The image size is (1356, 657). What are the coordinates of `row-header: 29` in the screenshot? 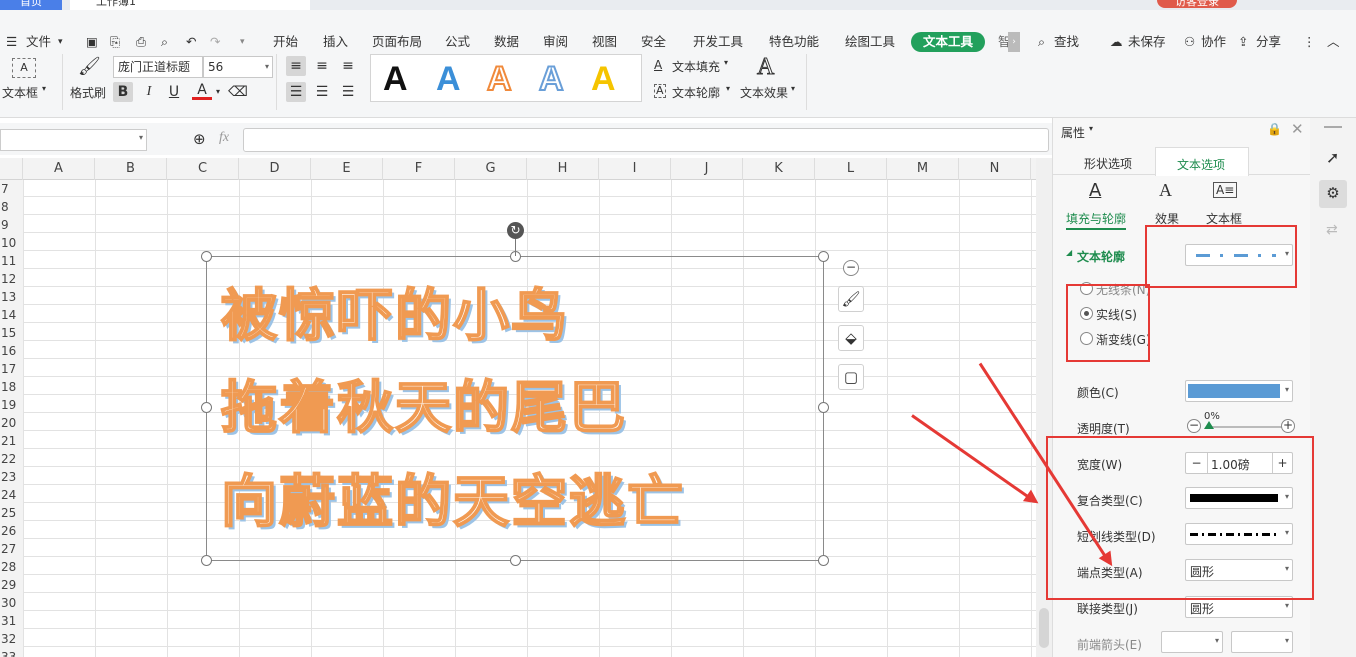 It's located at (11, 585).